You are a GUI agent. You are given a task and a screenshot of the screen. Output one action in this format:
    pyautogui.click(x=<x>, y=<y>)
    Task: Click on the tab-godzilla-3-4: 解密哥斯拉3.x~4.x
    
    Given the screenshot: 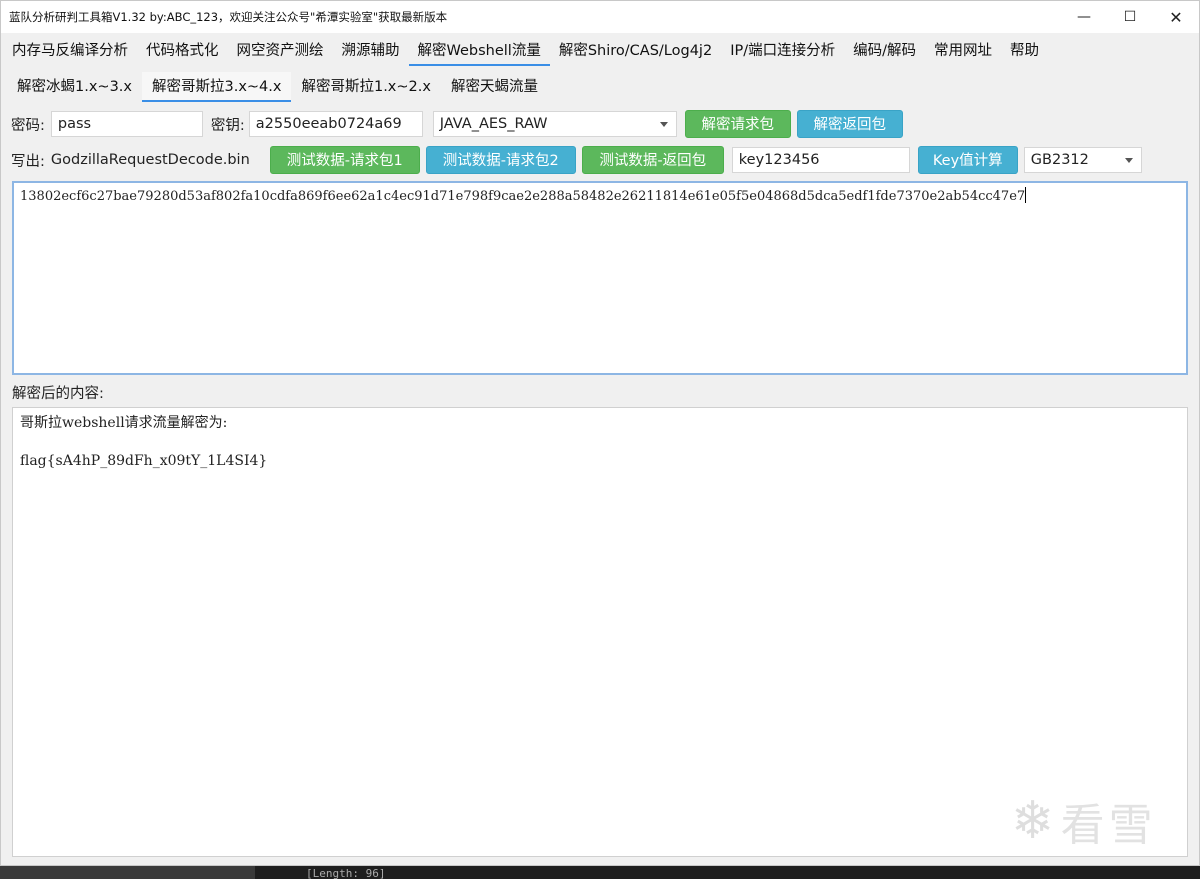 What is the action you would take?
    pyautogui.click(x=216, y=87)
    